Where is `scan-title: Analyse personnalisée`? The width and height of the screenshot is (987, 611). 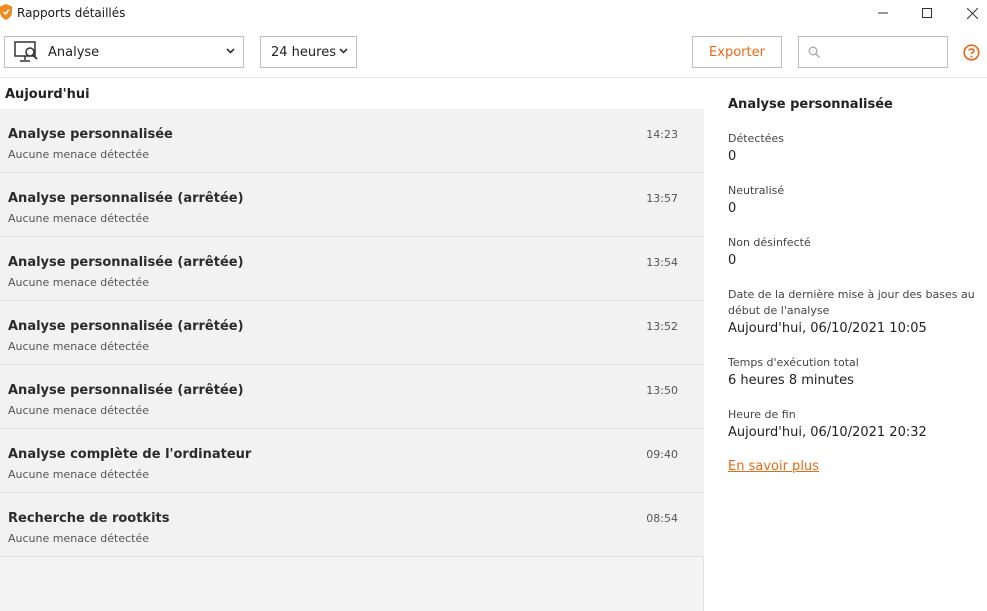 scan-title: Analyse personnalisée is located at coordinates (90, 134).